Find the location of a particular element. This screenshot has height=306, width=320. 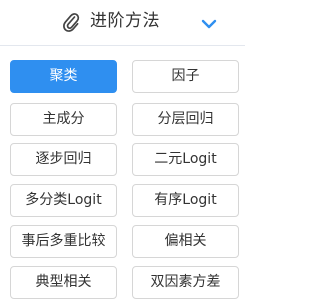

method-button-binary-logit: 二元Logit is located at coordinates (185, 159).